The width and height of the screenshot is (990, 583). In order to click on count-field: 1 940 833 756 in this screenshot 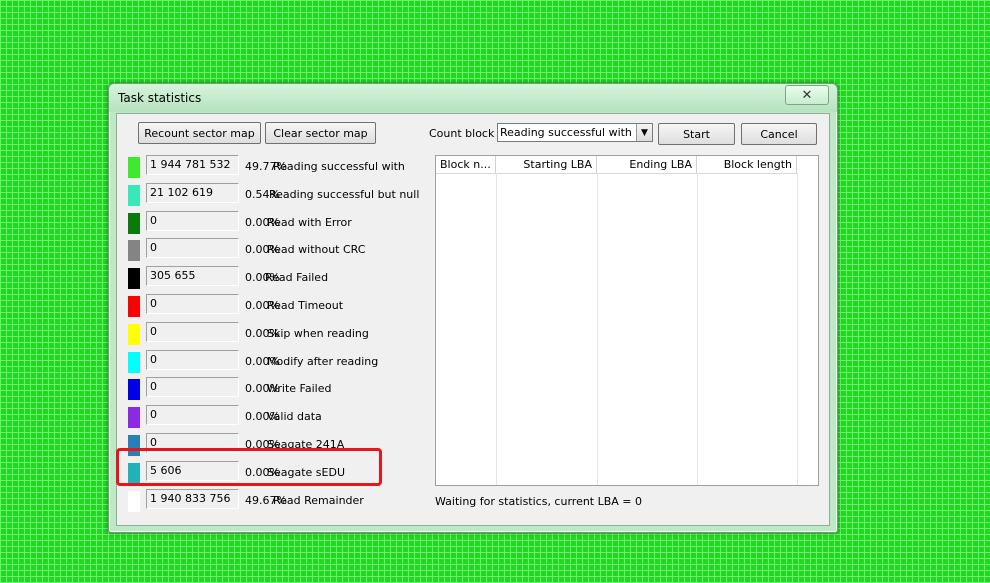, I will do `click(192, 498)`.